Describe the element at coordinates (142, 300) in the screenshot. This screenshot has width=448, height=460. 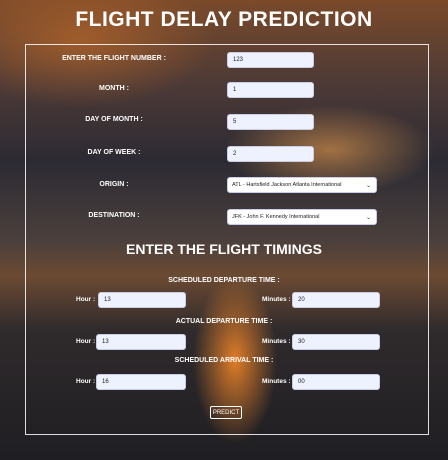
I see `scheduled-departure-hour-input: 13` at that location.